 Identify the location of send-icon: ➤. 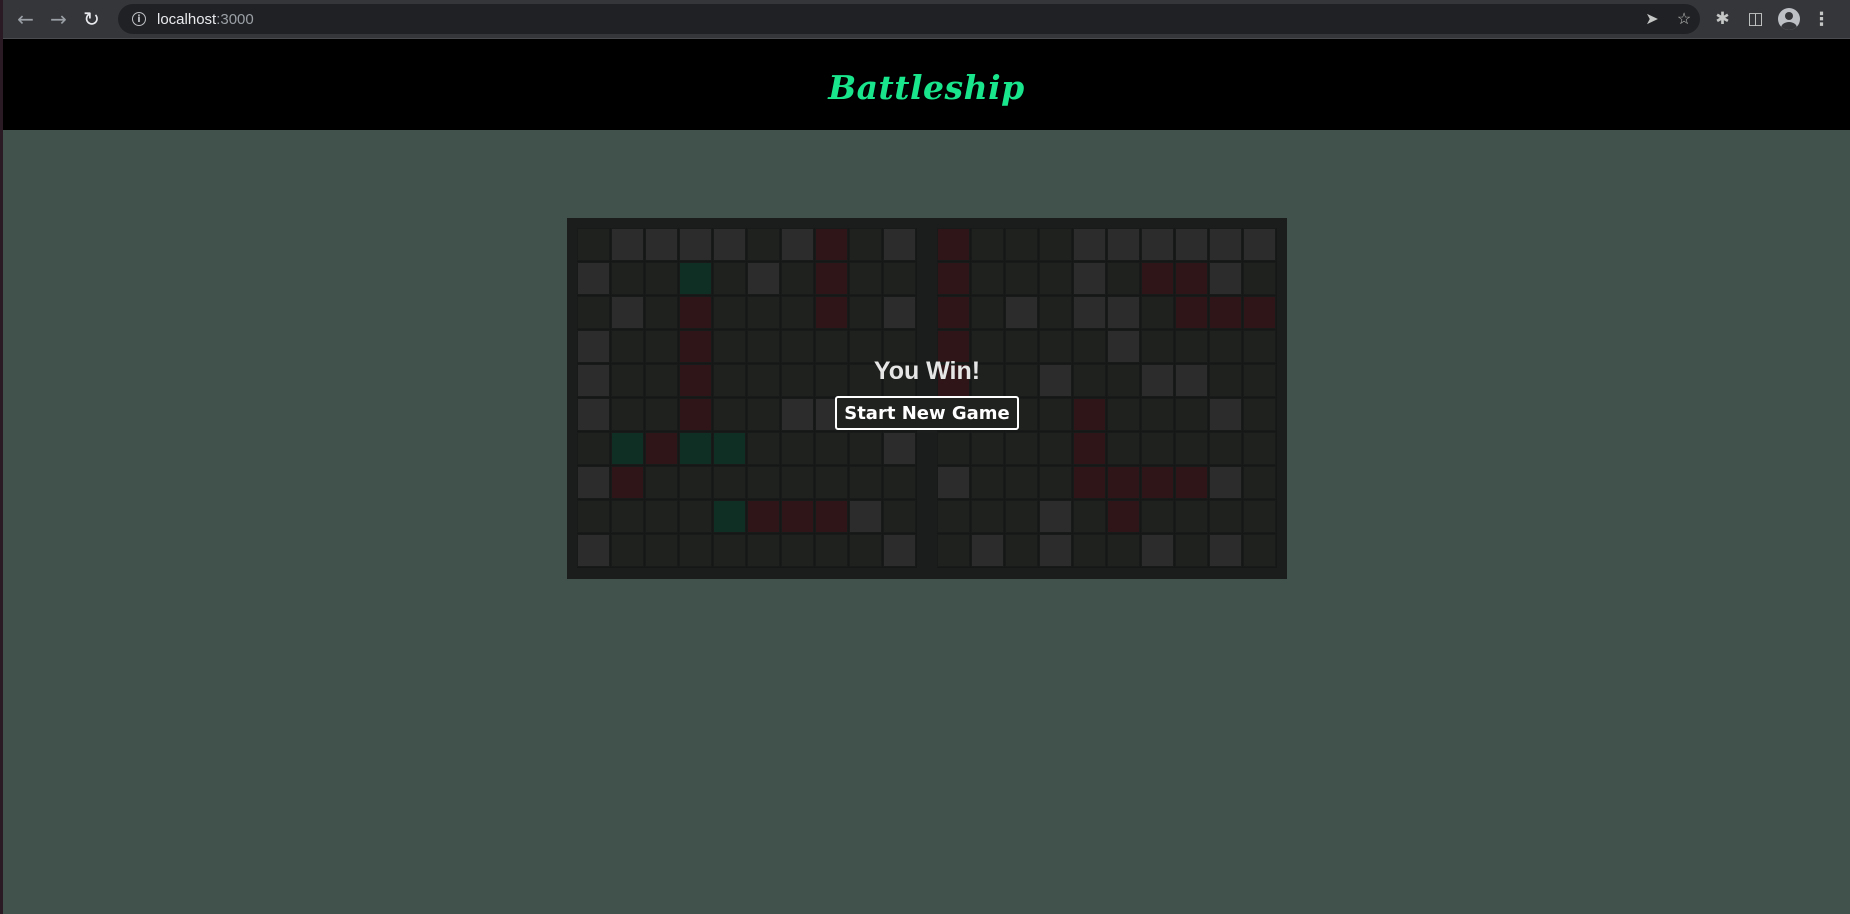
(1652, 19).